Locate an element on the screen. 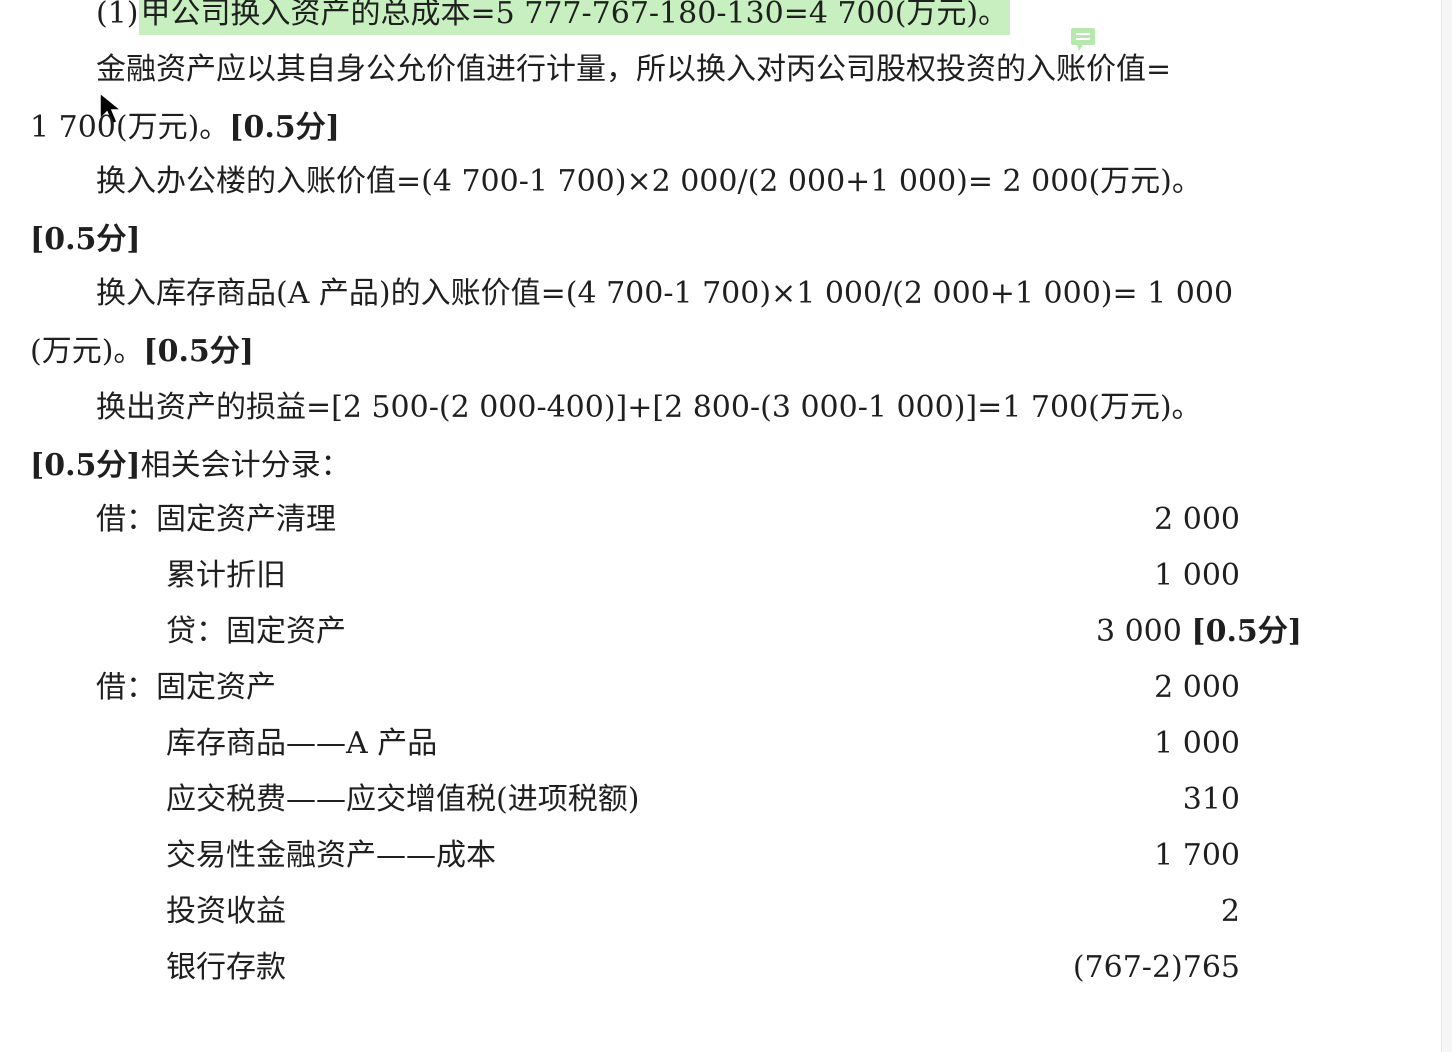 This screenshot has height=1052, width=1452. paragraph-financial-asset: 金融资产应以其自身公允价值进行计量，所以换入对丙公司股权投资的入账价值= is located at coordinates (634, 69).